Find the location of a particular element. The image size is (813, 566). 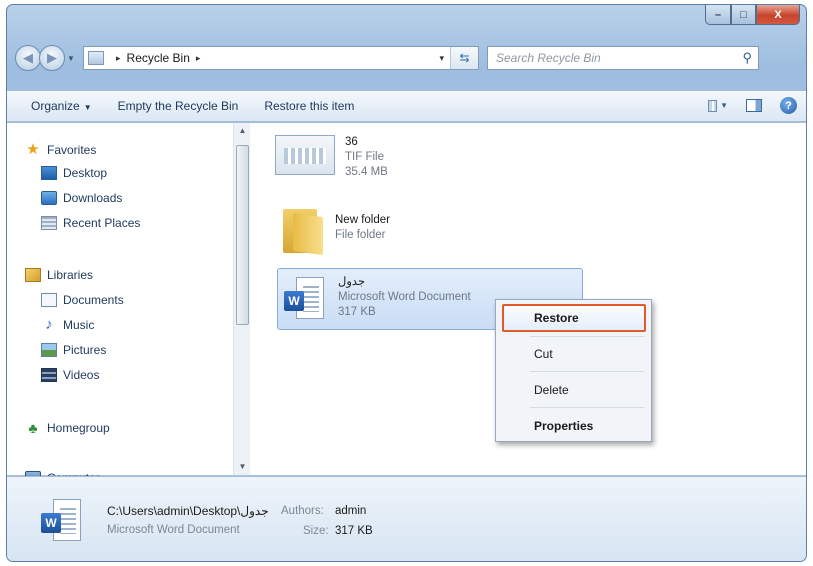

nav-libraries: Libraries is located at coordinates (59, 275).